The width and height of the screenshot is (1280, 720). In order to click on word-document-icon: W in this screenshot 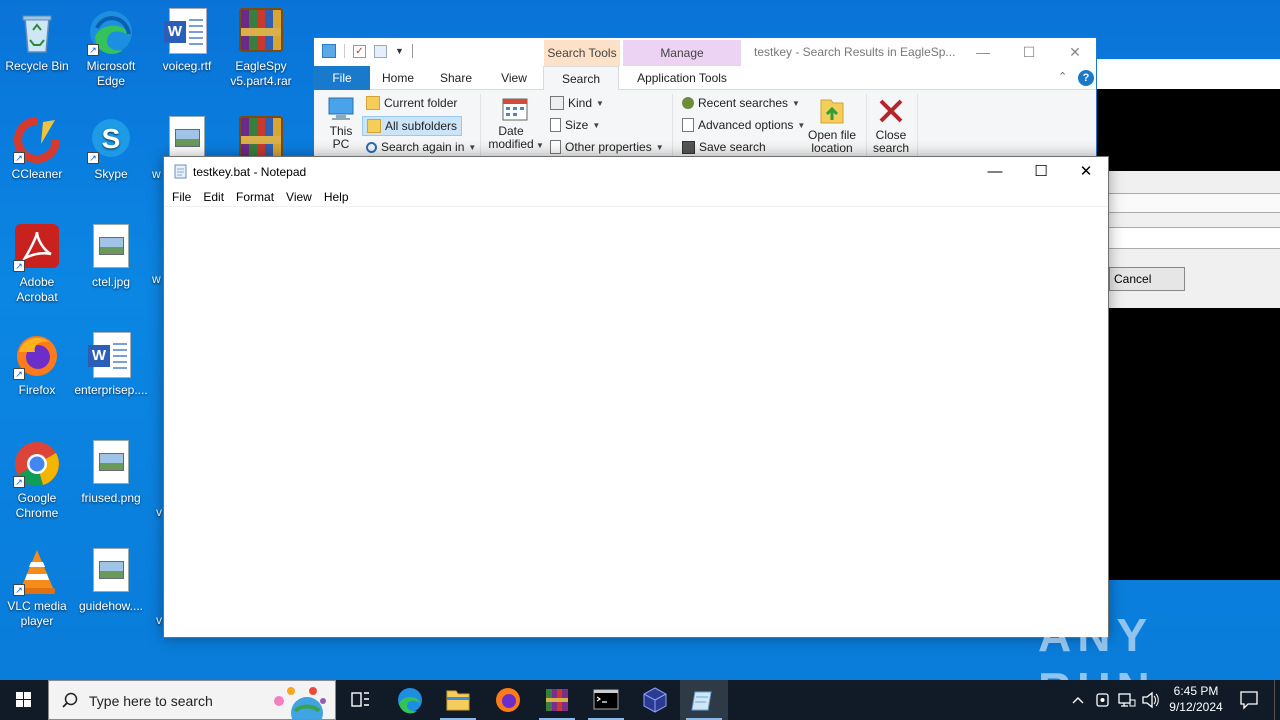, I will do `click(187, 32)`.